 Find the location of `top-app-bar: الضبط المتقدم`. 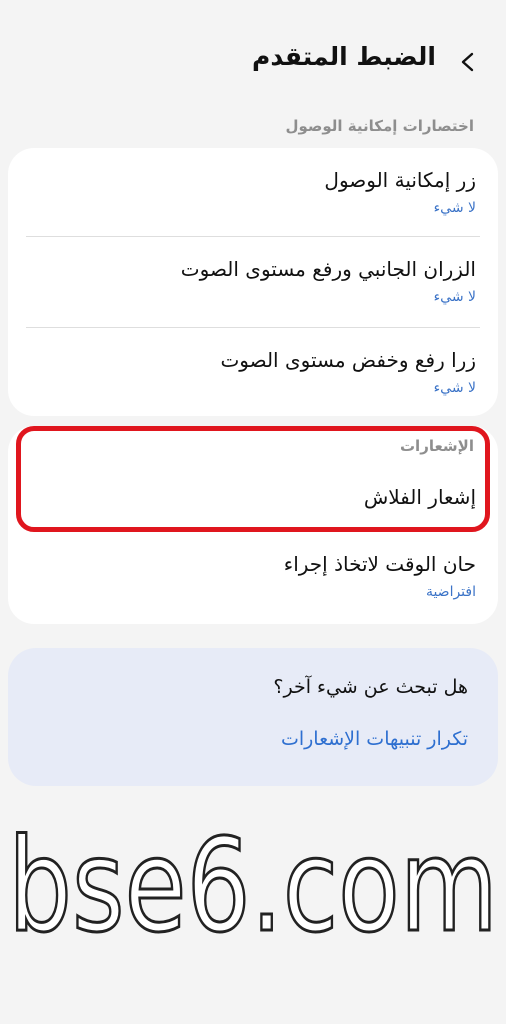

top-app-bar: الضبط المتقدم is located at coordinates (253, 60).